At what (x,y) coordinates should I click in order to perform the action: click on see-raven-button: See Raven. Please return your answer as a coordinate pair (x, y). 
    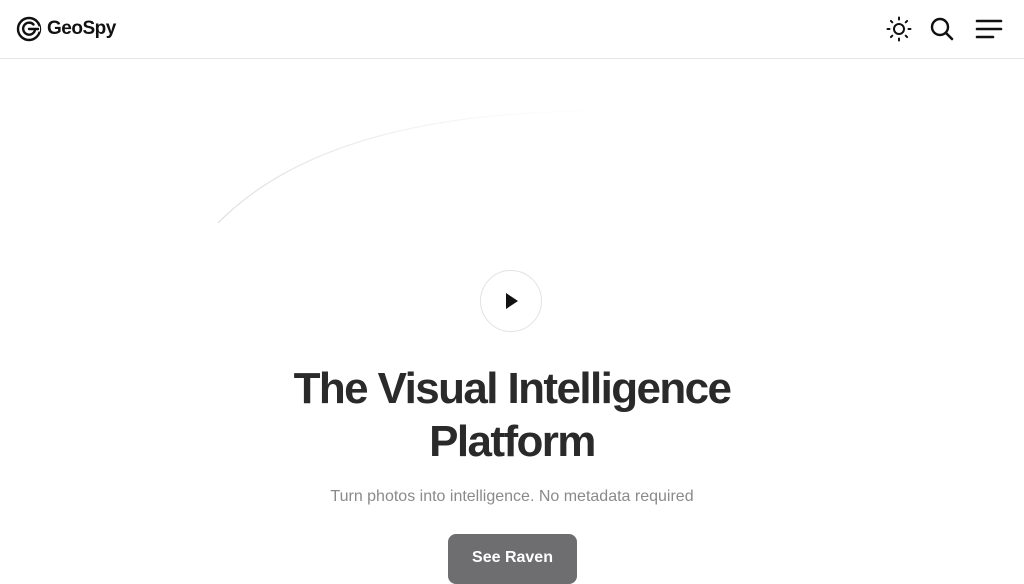
    Looking at the image, I should click on (512, 559).